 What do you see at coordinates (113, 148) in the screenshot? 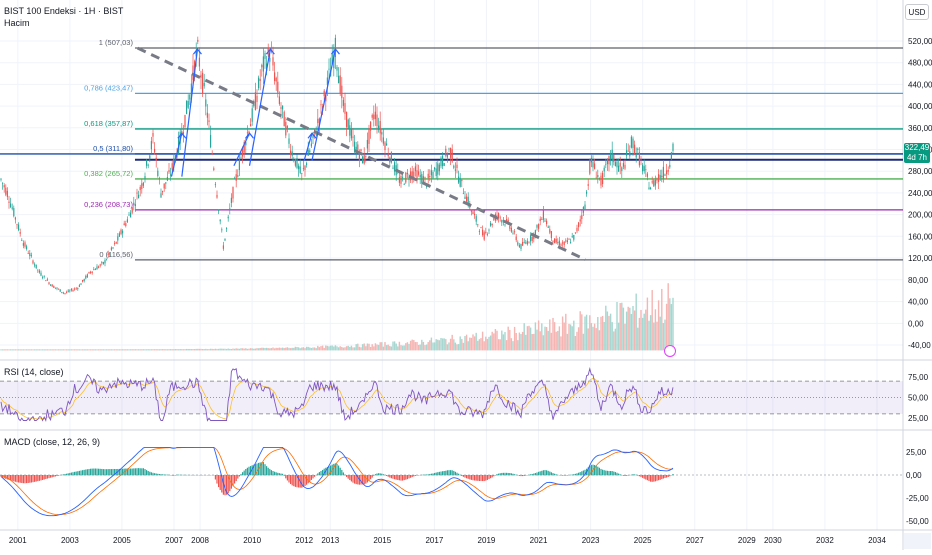
I see `fib-level-label: 0,5 (311,80)` at bounding box center [113, 148].